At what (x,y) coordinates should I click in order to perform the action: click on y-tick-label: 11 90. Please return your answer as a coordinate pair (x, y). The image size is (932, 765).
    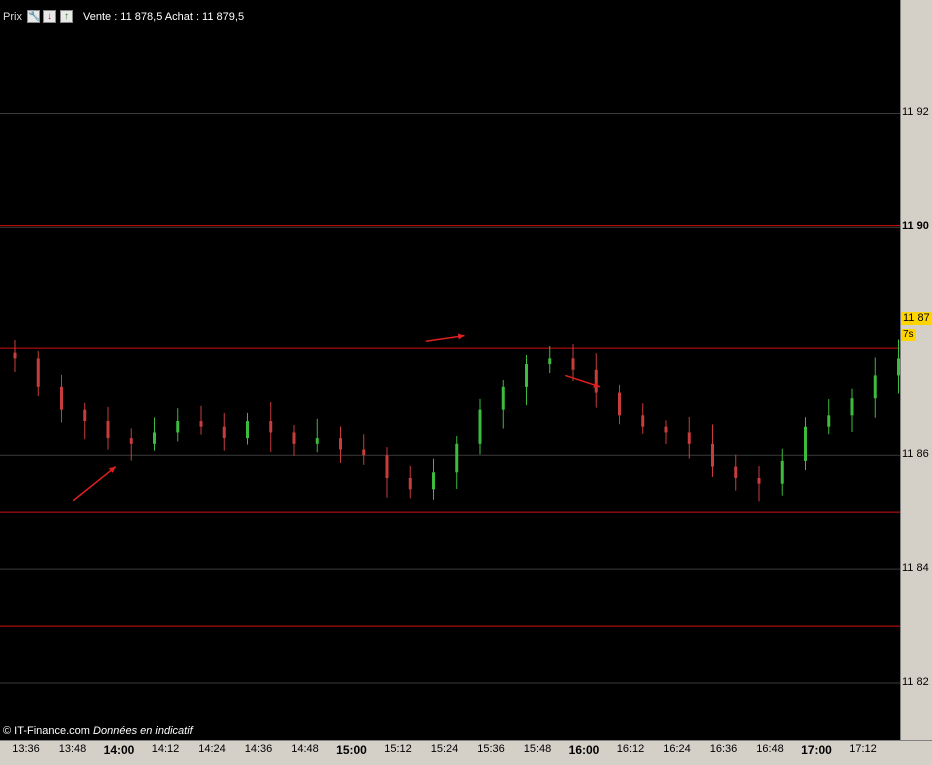
    Looking at the image, I should click on (915, 226).